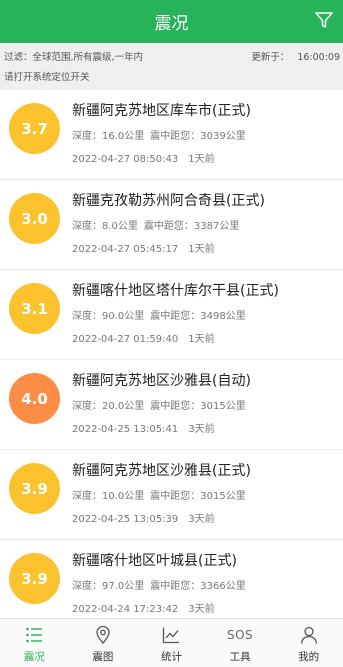 This screenshot has height=667, width=343. I want to click on info-bar: 过滤：全球范围,所有震级,一年内 更新于： 16:00:09 请打开系统定位开关, so click(171, 66).